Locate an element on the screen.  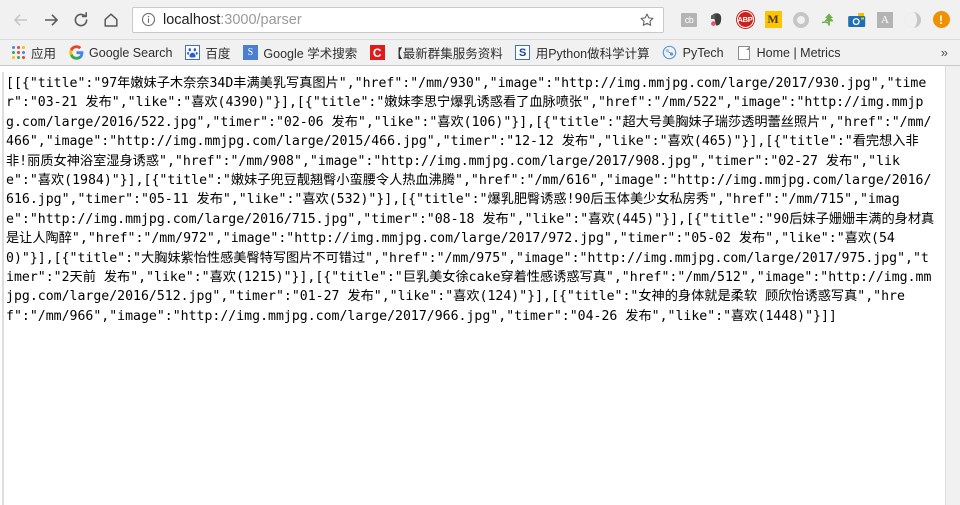
forward-button is located at coordinates (51, 20).